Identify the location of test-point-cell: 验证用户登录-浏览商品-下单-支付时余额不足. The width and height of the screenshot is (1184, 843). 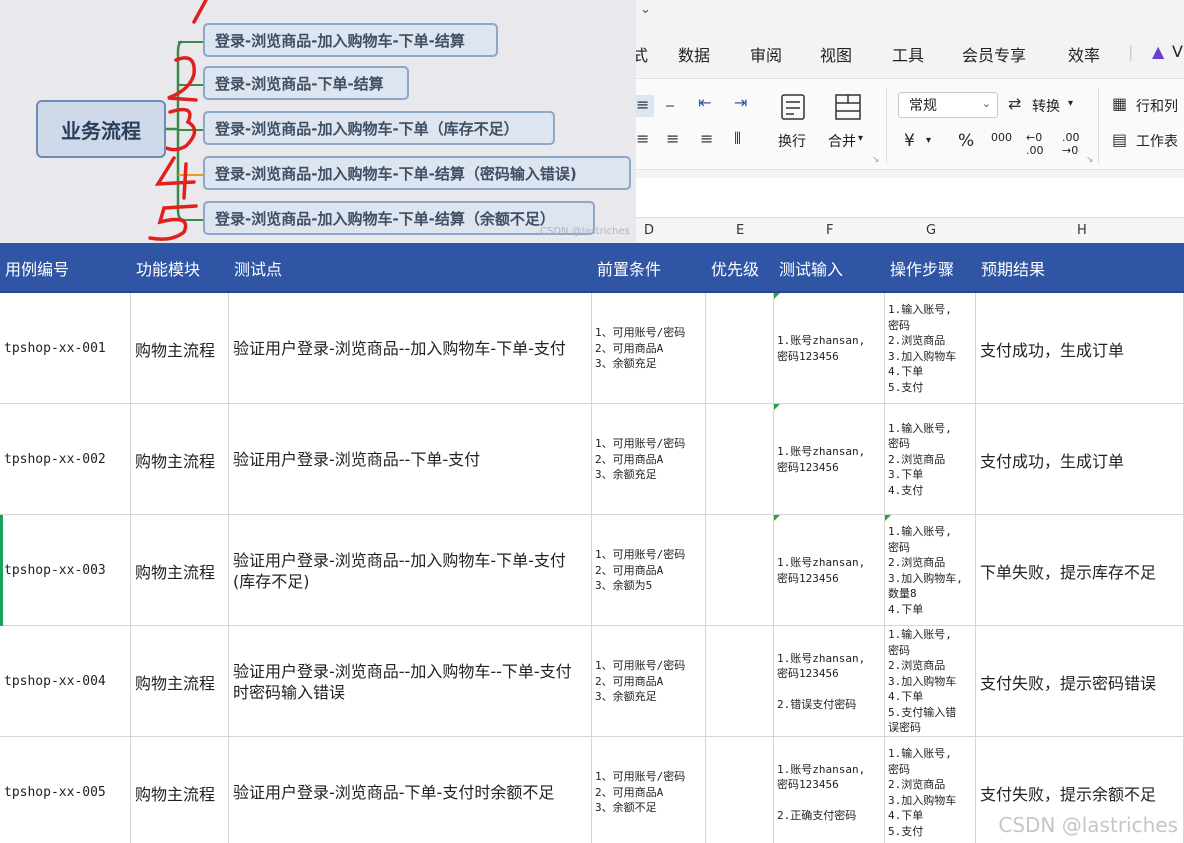
(410, 790).